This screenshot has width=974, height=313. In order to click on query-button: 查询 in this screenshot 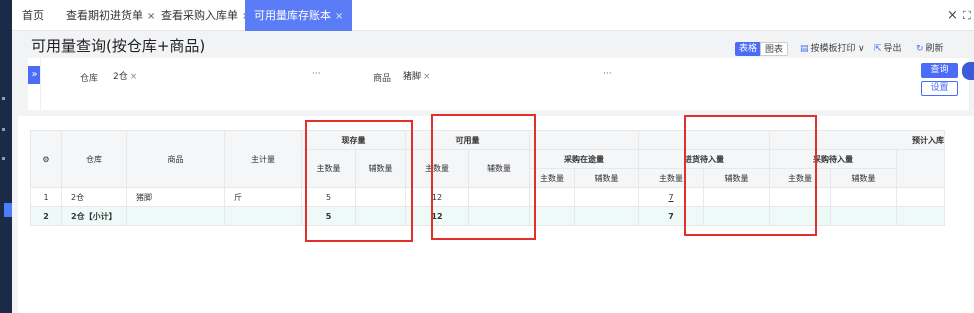, I will do `click(939, 70)`.